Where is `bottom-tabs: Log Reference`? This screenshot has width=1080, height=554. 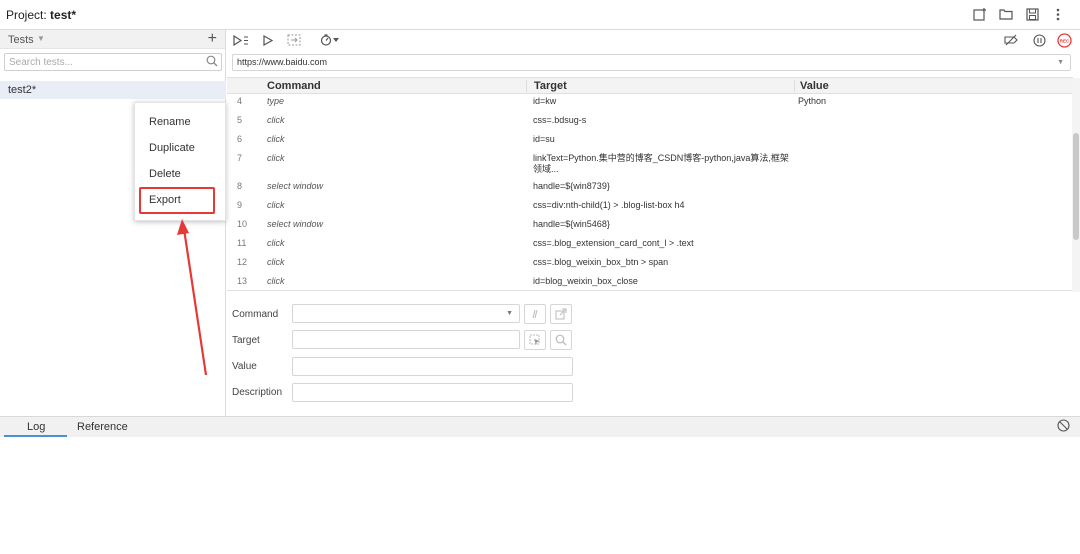 bottom-tabs: Log Reference is located at coordinates (540, 427).